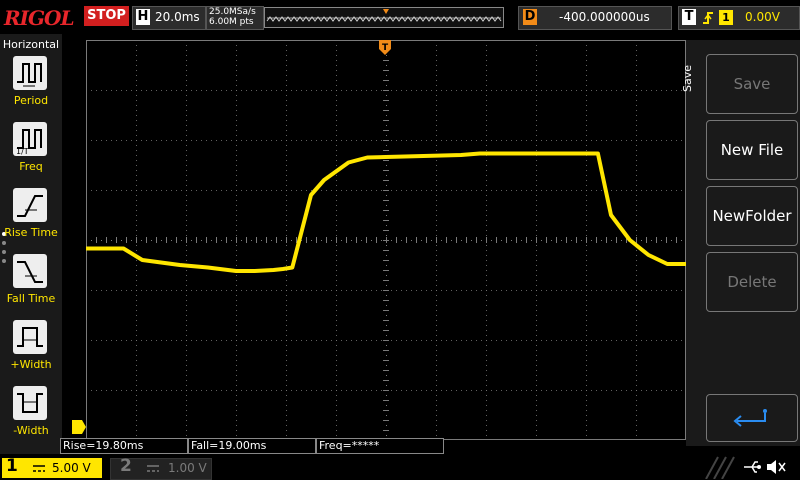  I want to click on freq-label: Freq, so click(31, 166).